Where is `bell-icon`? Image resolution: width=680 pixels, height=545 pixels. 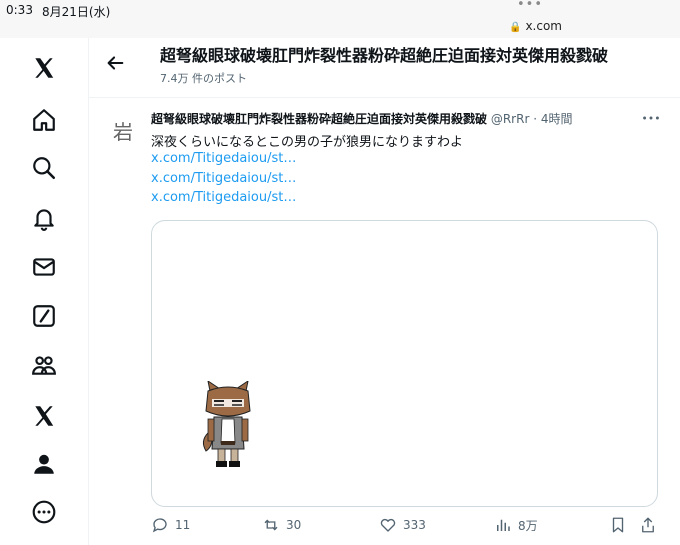
bell-icon is located at coordinates (44, 218).